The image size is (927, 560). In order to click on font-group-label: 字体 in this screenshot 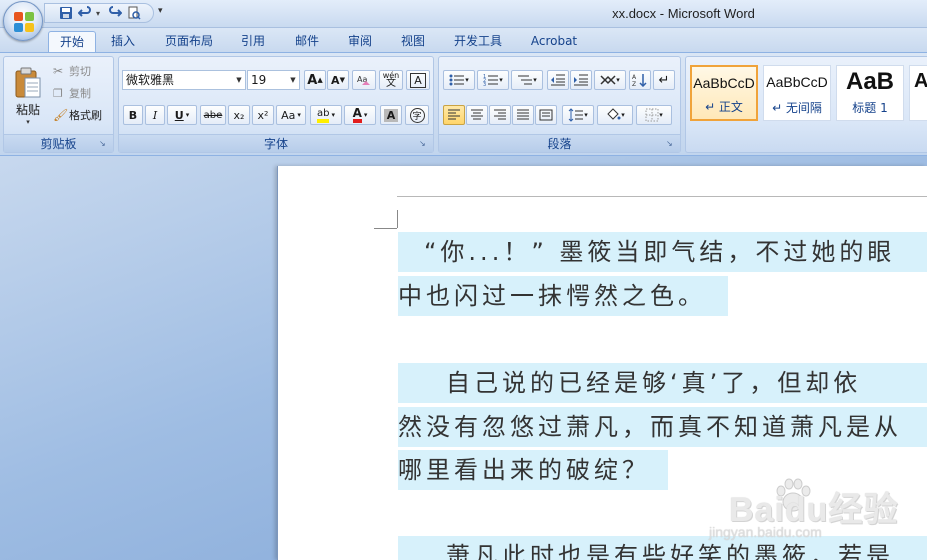, I will do `click(276, 143)`.